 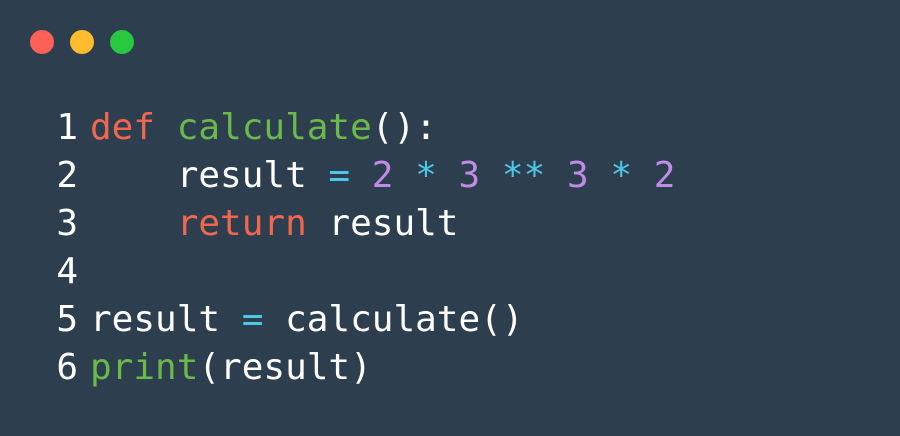 I want to click on close-button, so click(x=42, y=42).